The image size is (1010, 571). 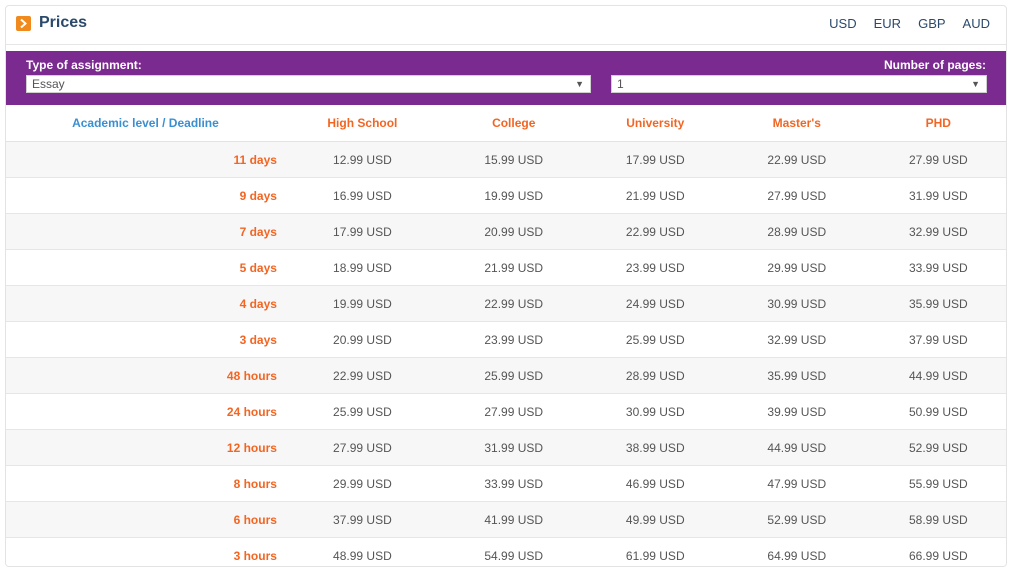 I want to click on price-cell: 33.99 USD, so click(x=513, y=483).